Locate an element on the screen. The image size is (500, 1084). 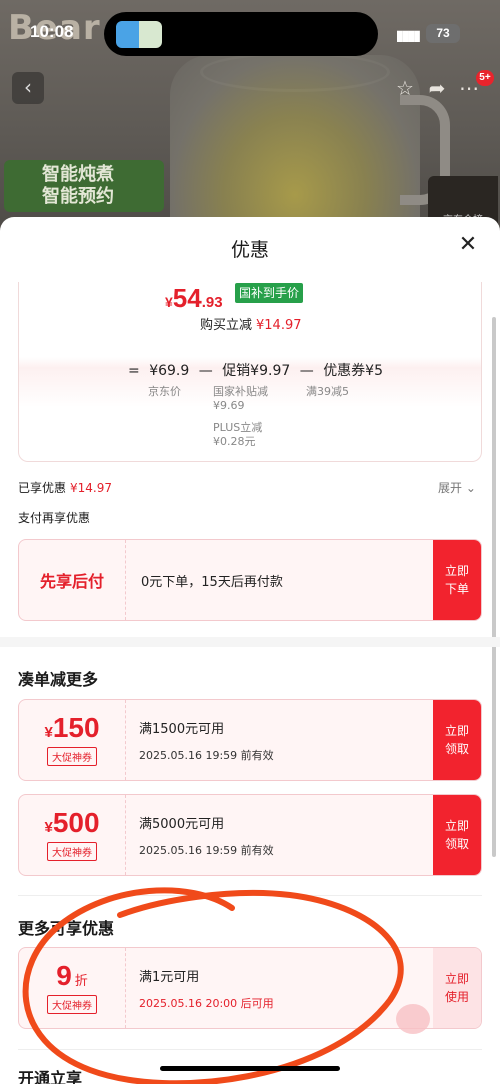
close-icon: ✕ is located at coordinates (468, 245).